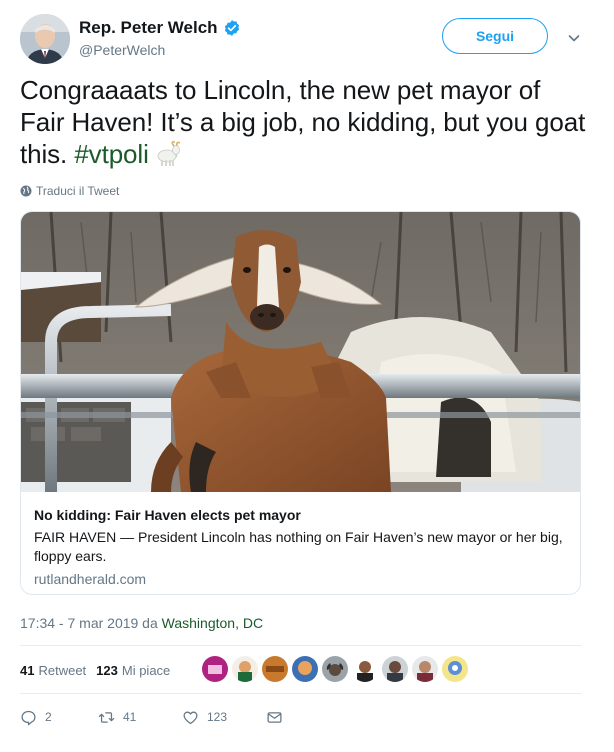 The image size is (614, 752). Describe the element at coordinates (574, 38) in the screenshot. I see `chevron-down-icon` at that location.